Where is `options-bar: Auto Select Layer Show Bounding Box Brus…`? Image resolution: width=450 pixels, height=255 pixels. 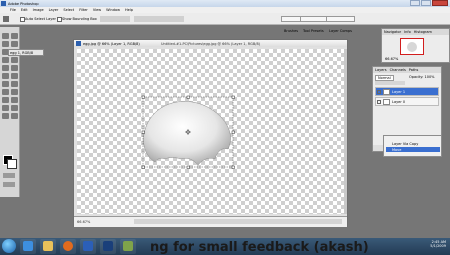 options-bar: Auto Select Layer Show Bounding Box Brus… is located at coordinates (225, 23).